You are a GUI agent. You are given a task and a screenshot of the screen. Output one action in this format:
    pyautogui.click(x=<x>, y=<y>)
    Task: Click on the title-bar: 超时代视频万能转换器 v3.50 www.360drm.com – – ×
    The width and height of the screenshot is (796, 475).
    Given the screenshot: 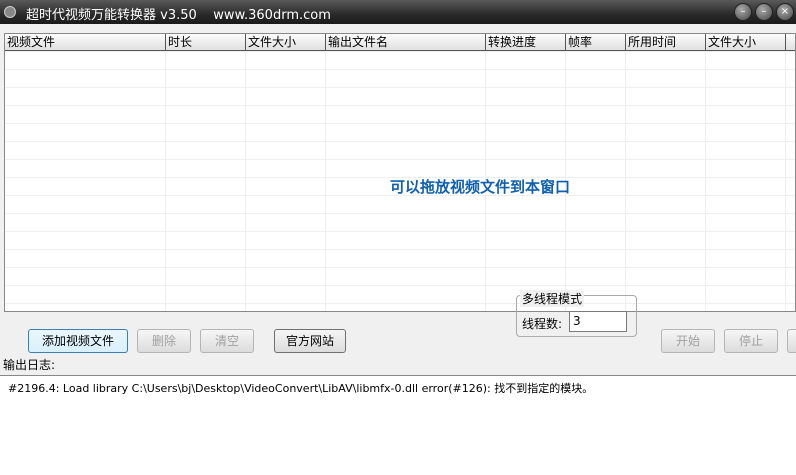 What is the action you would take?
    pyautogui.click(x=398, y=12)
    